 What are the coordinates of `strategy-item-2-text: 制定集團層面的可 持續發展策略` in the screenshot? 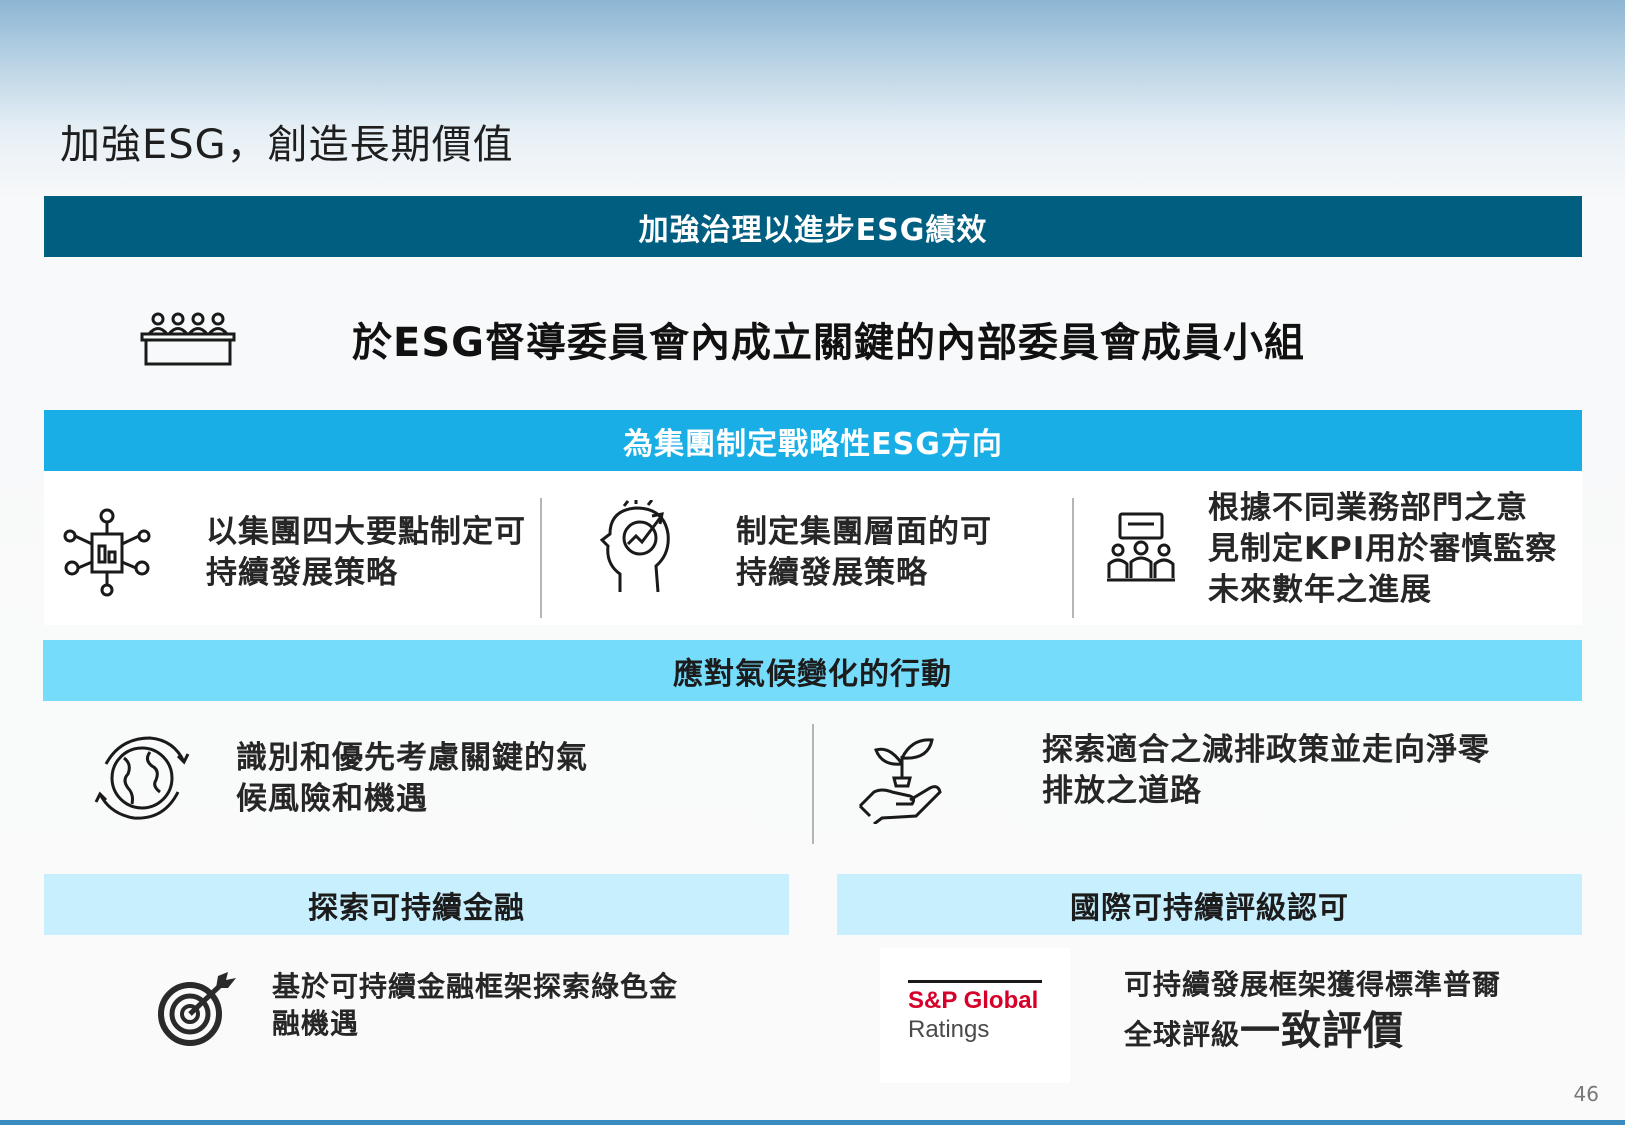 It's located at (864, 553).